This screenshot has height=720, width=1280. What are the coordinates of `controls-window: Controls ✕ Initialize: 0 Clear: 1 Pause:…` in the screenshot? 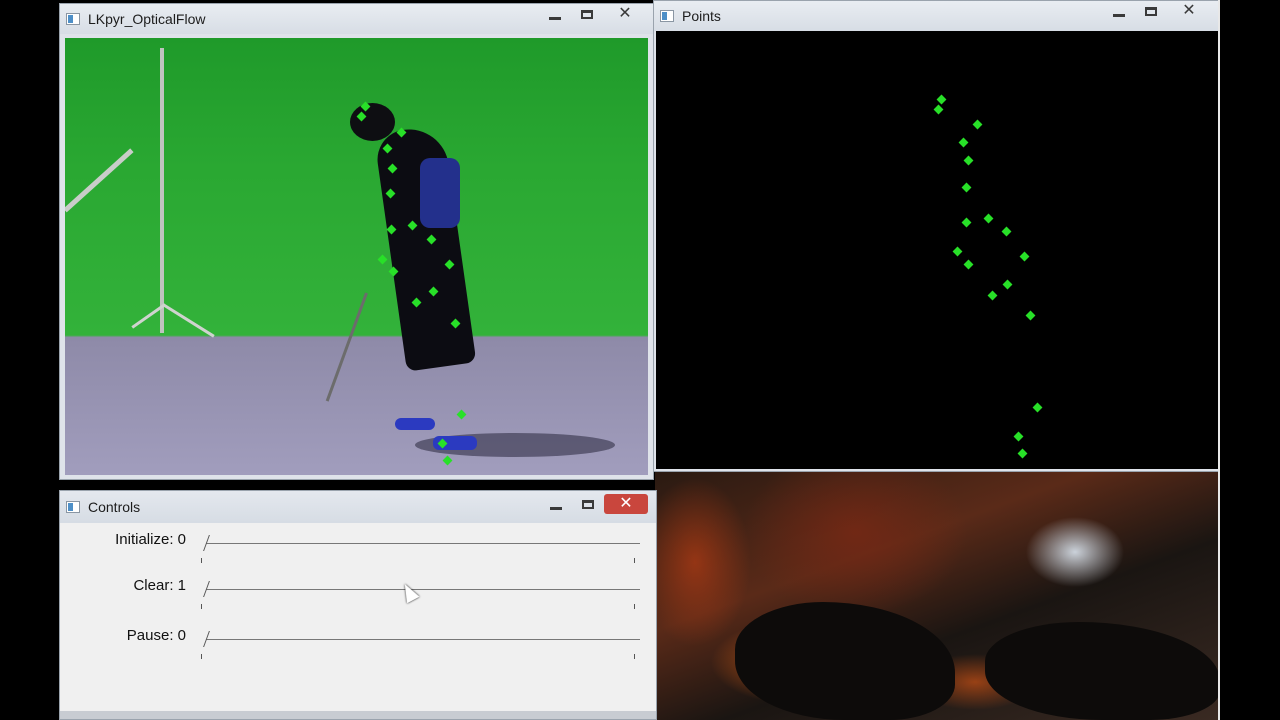 It's located at (358, 605).